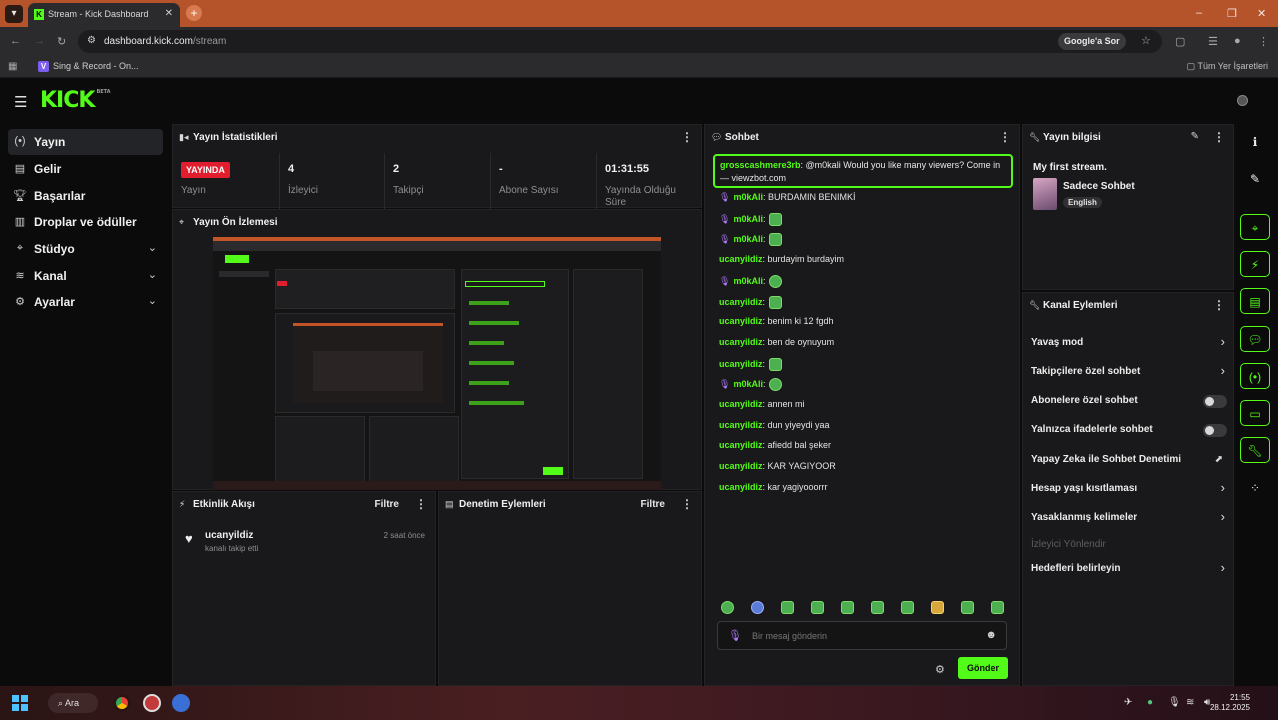 This screenshot has height=720, width=1278. What do you see at coordinates (1129, 518) in the screenshot?
I see `channel-action-item: Yasaklanmış kelimeler ›` at bounding box center [1129, 518].